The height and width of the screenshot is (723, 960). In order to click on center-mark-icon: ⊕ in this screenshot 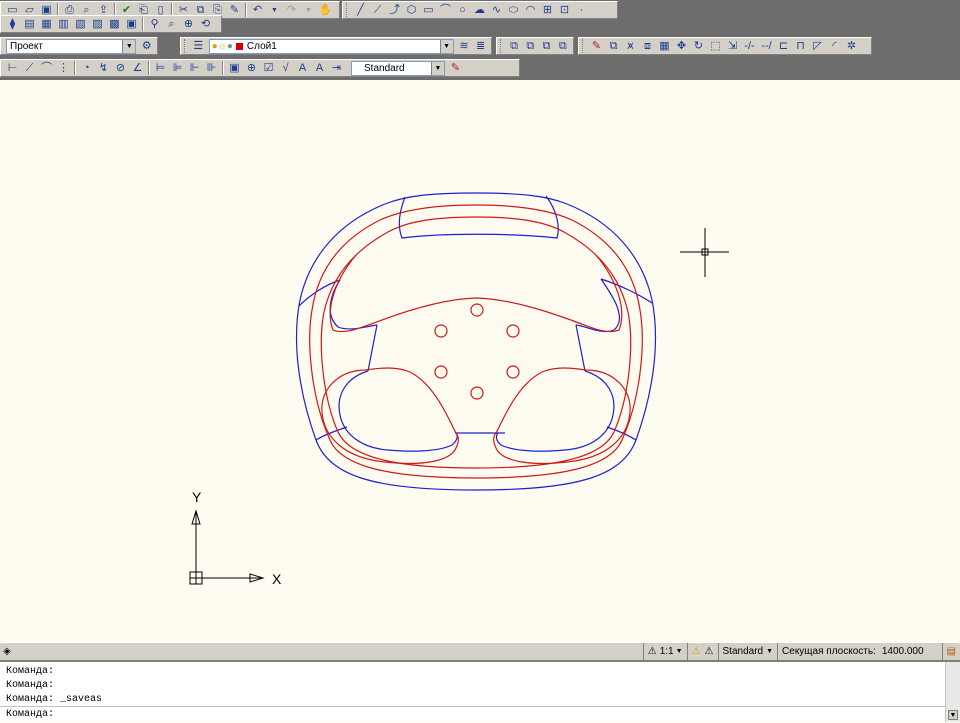, I will do `click(251, 68)`.